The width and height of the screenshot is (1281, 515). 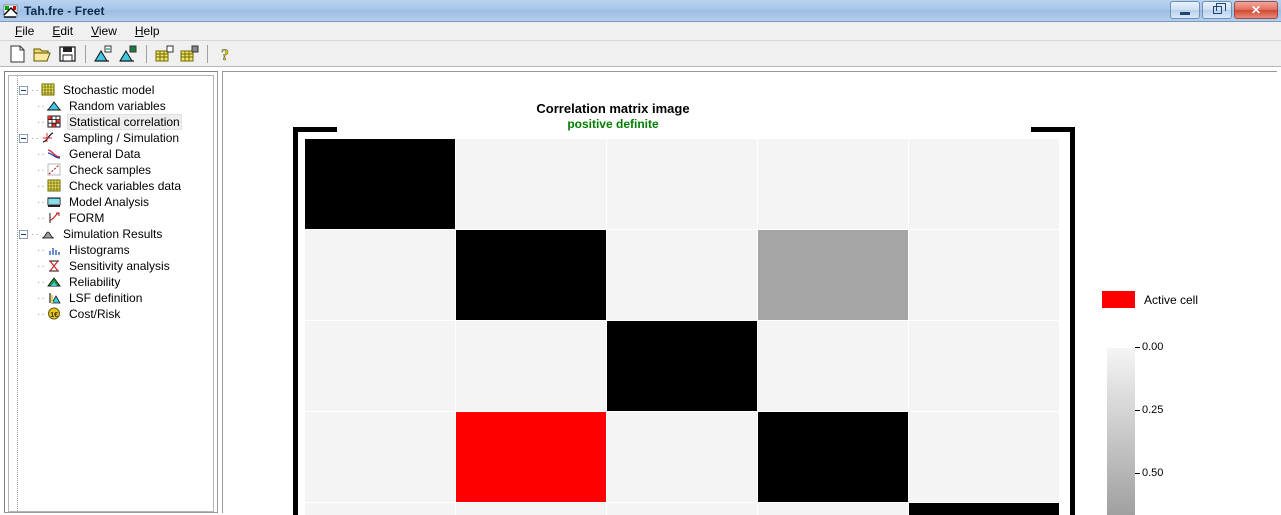 What do you see at coordinates (207, 53) in the screenshot?
I see `toolbar-separator` at bounding box center [207, 53].